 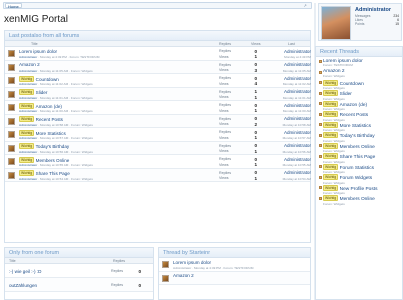 I want to click on thread-title: :-) wie geil :-) :D, so click(x=25, y=271).